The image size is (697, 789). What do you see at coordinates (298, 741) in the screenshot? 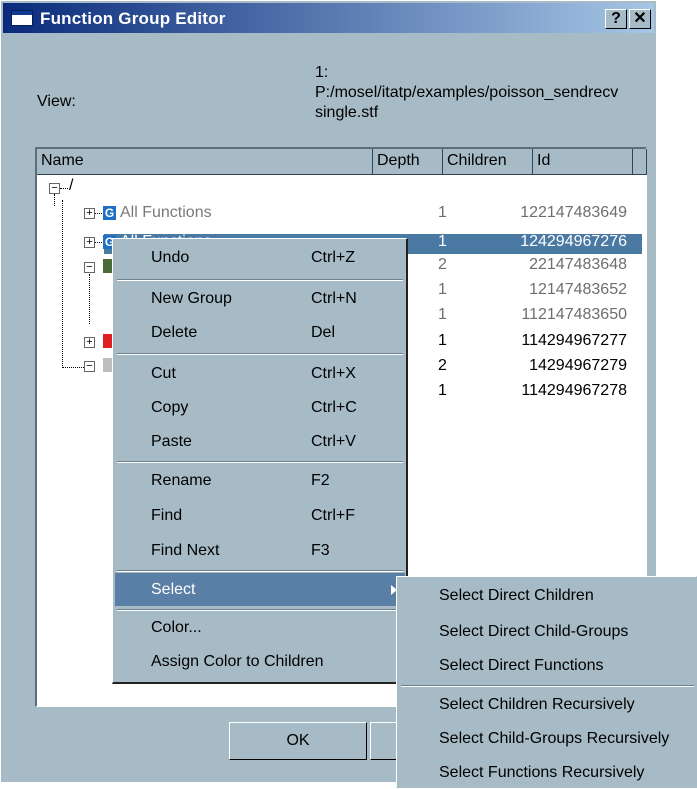
I see `ok-button: OK` at bounding box center [298, 741].